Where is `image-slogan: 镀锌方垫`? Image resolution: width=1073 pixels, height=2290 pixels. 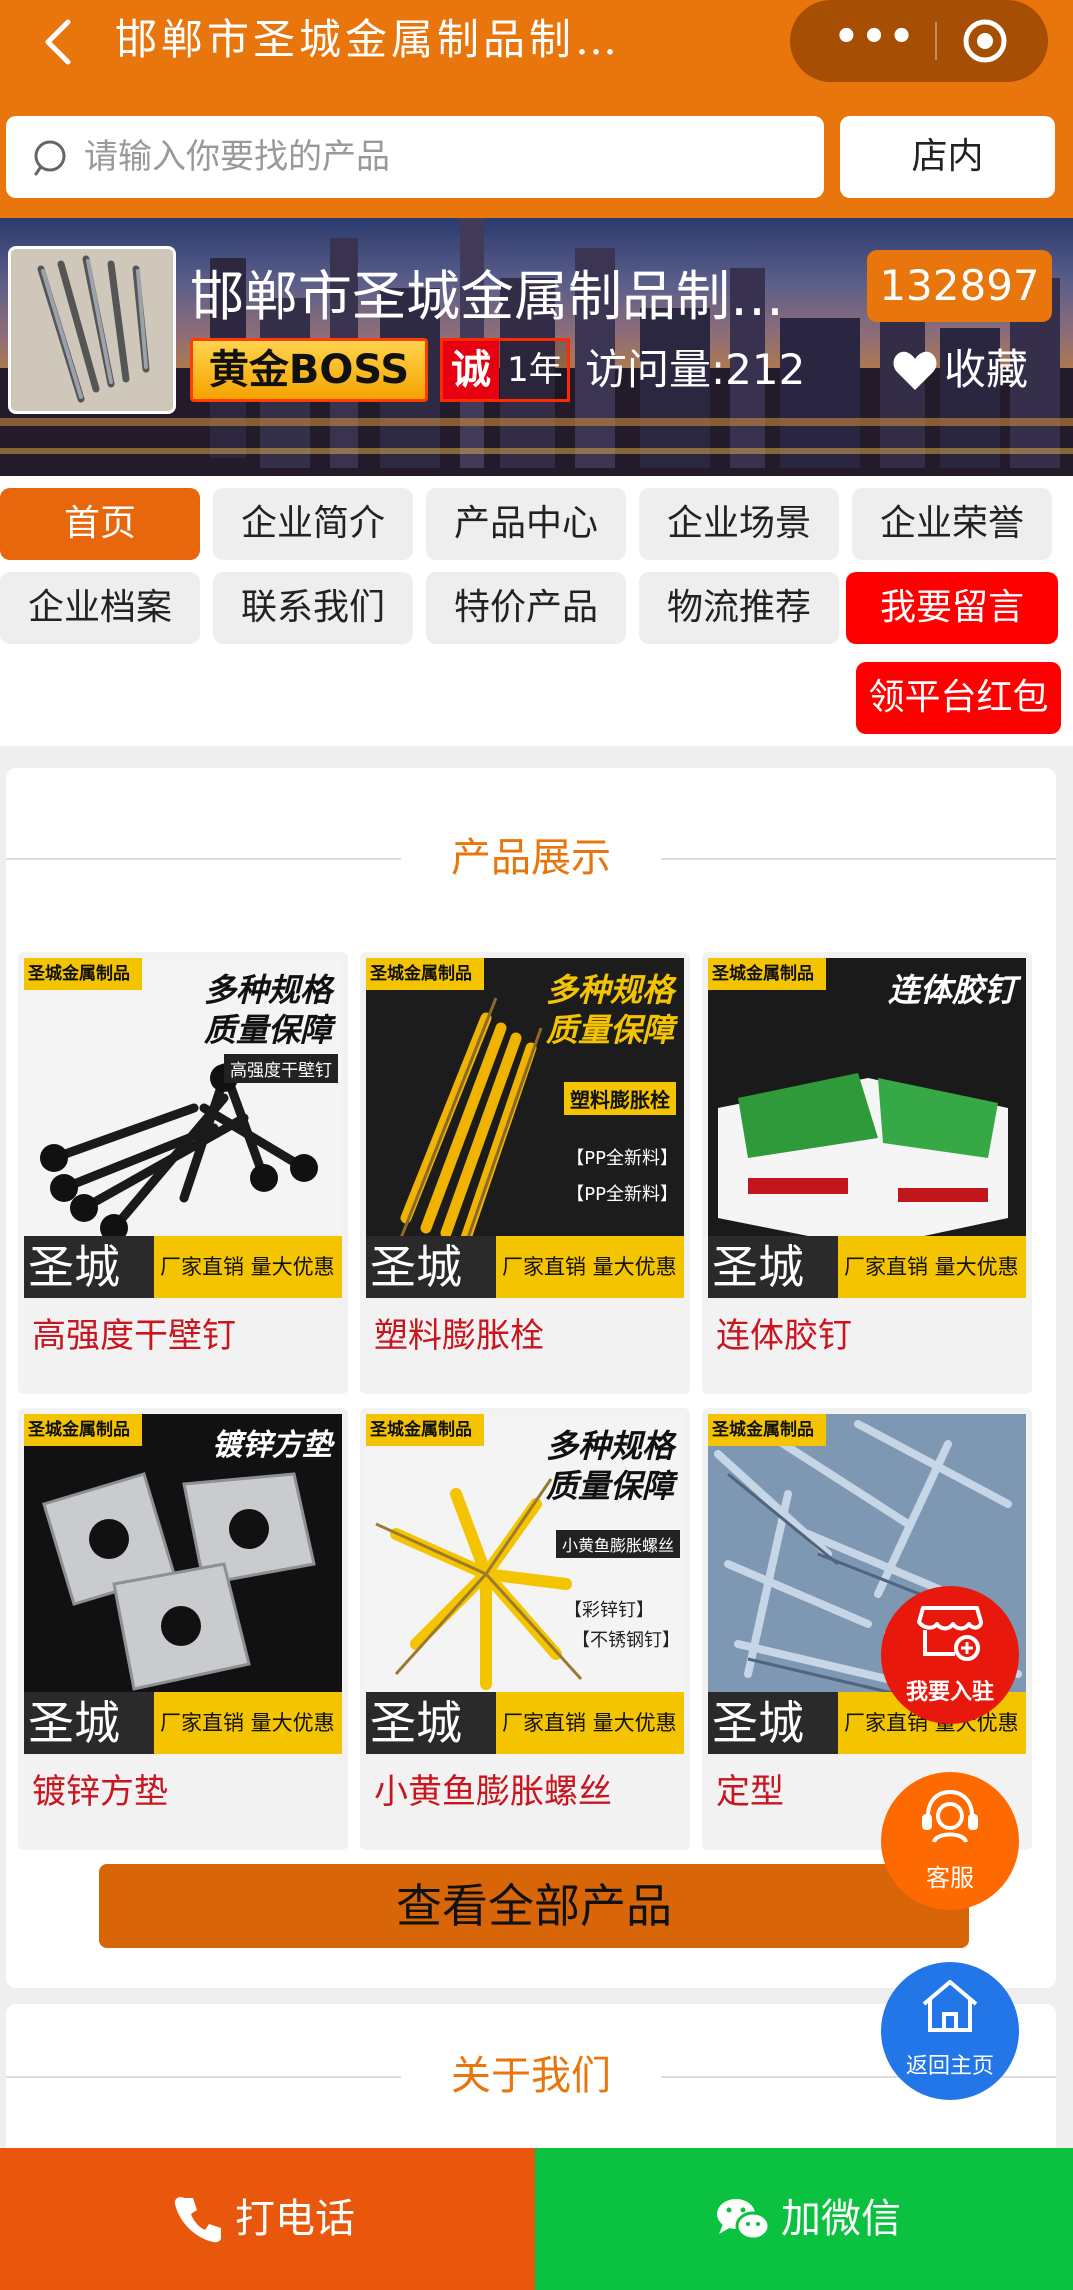 image-slogan: 镀锌方垫 is located at coordinates (272, 1445).